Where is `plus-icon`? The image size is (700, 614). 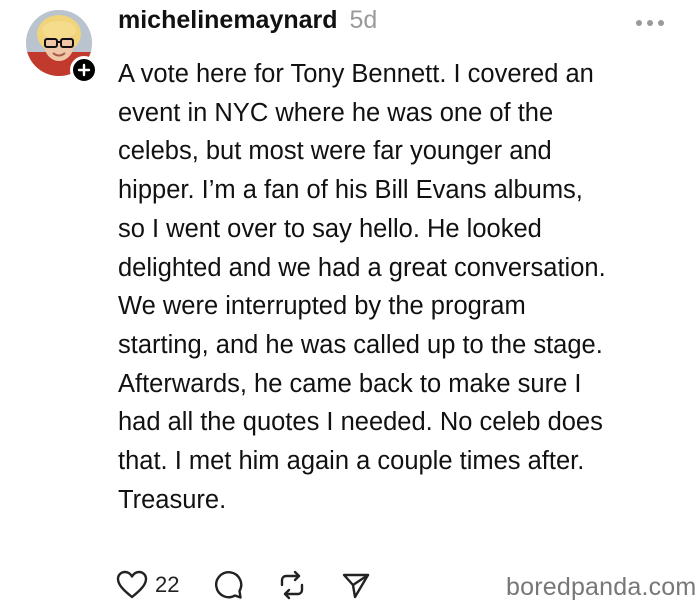
plus-icon is located at coordinates (84, 70).